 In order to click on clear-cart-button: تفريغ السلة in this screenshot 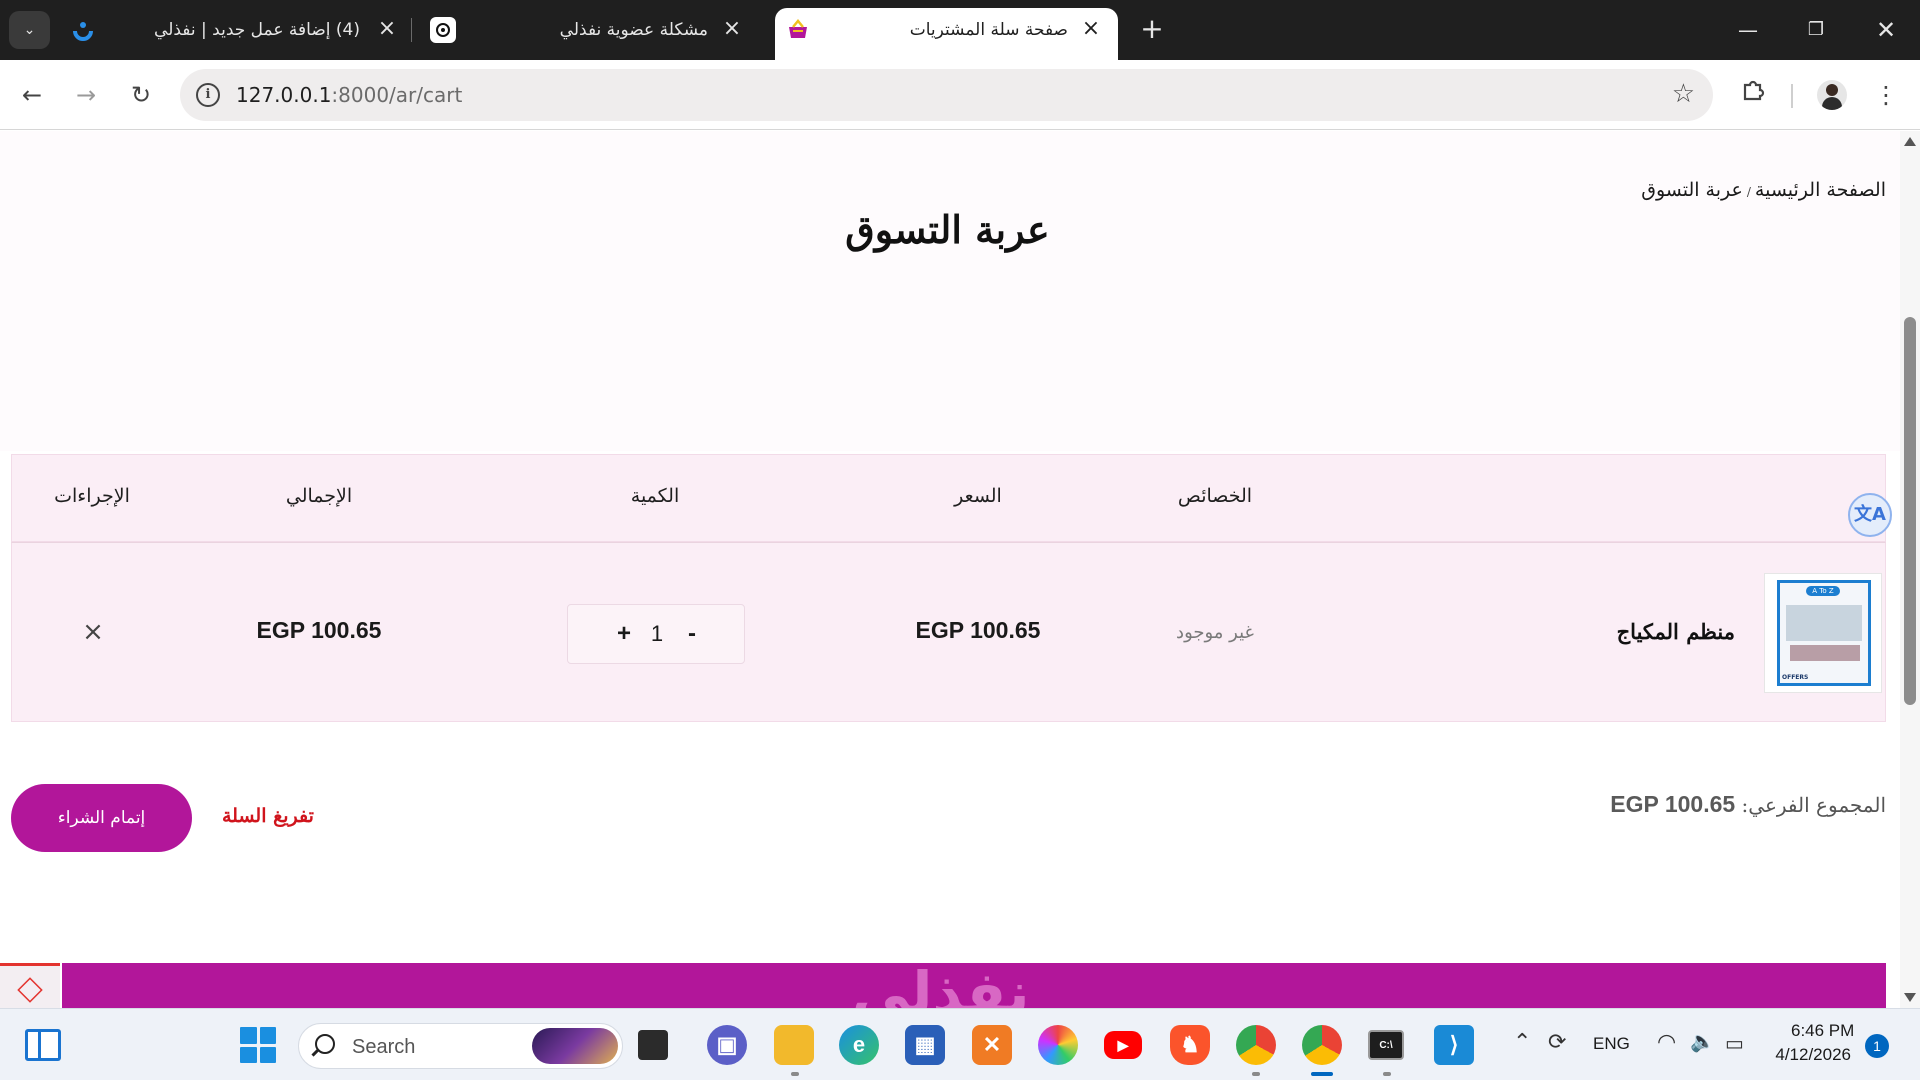, I will do `click(268, 816)`.